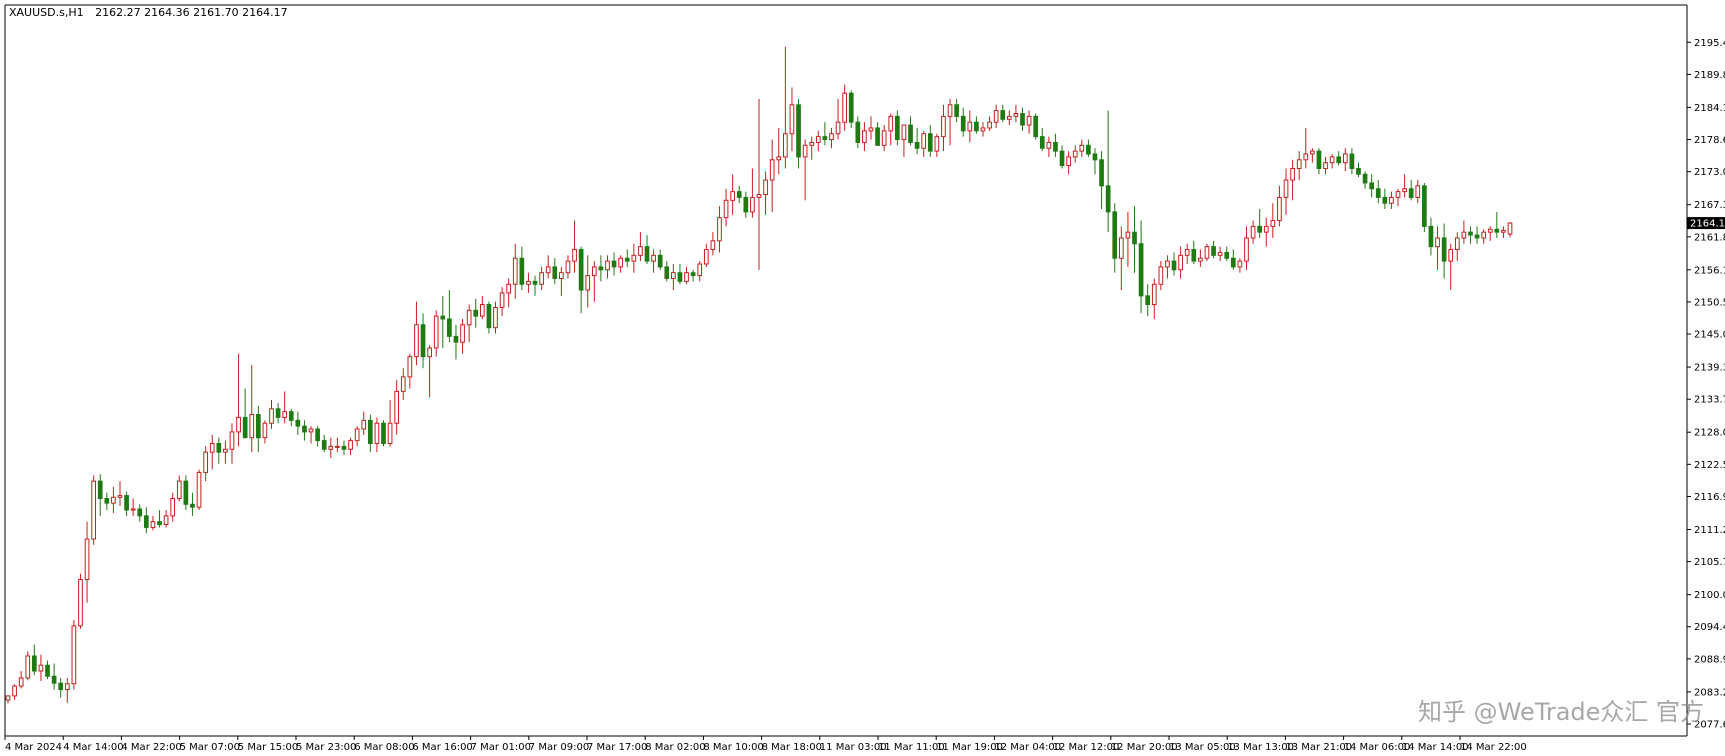  Describe the element at coordinates (93, 747) in the screenshot. I see `x-tick-label: 4 Mar 14:00` at that location.